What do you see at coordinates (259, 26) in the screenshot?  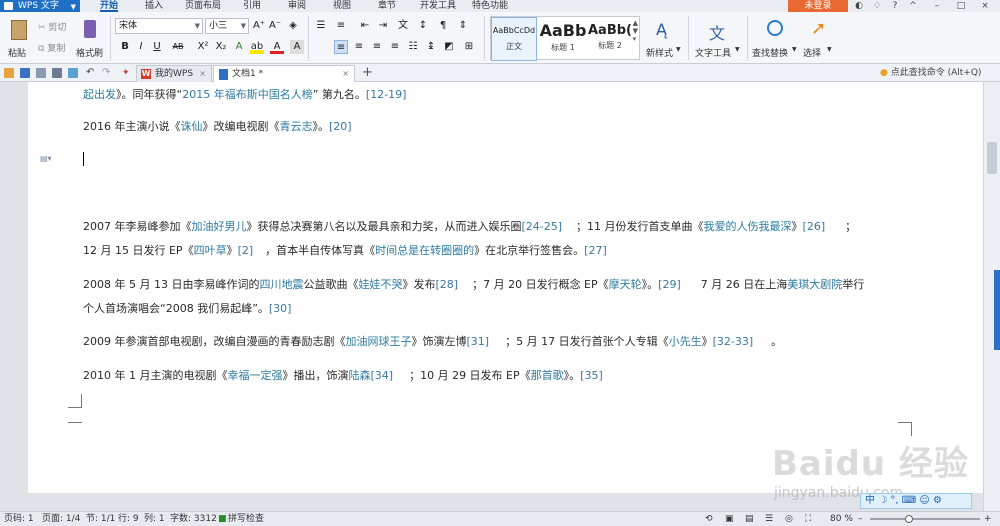 I see `grow-font-icon: A⁺` at bounding box center [259, 26].